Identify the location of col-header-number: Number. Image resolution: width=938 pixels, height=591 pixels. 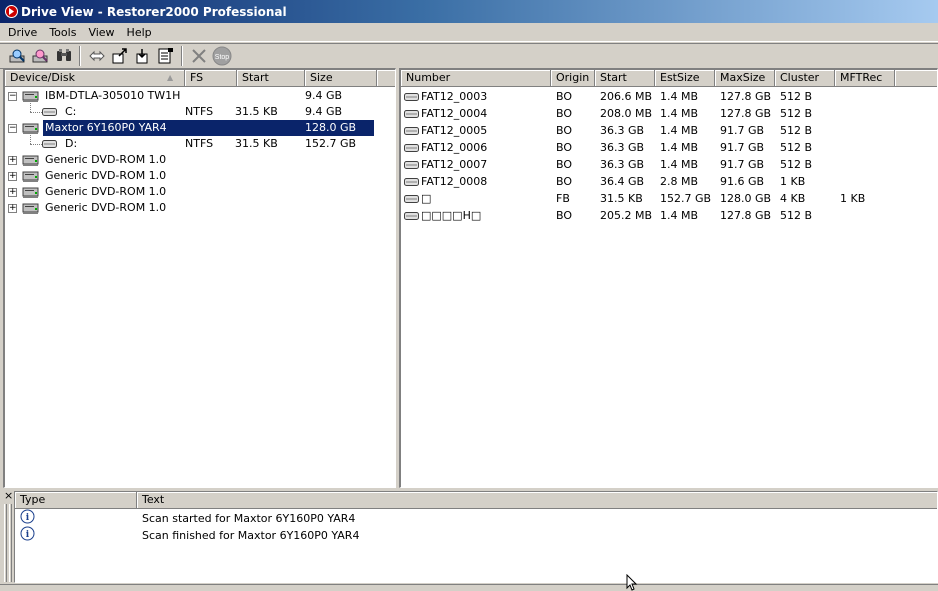
(476, 78).